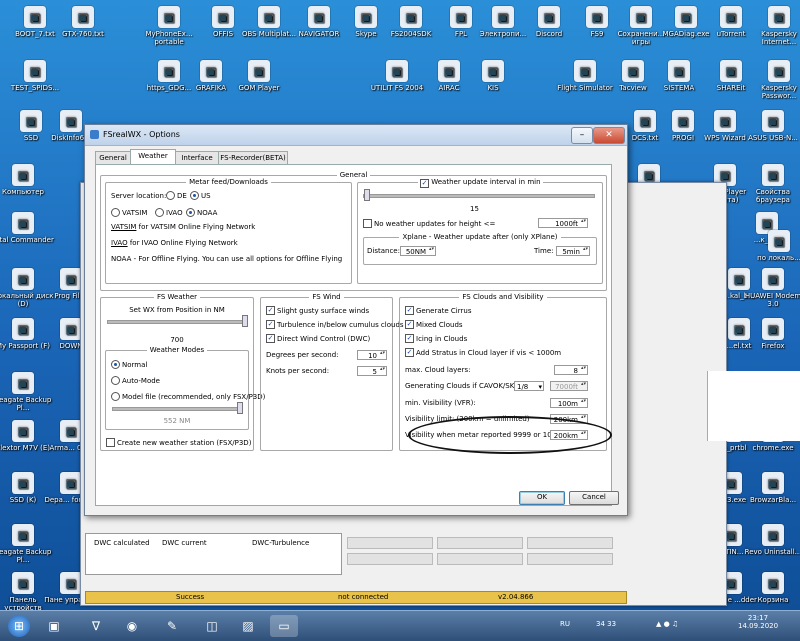 This screenshot has width=800, height=641. What do you see at coordinates (182, 196) in the screenshot?
I see `server-de-label: DE` at bounding box center [182, 196].